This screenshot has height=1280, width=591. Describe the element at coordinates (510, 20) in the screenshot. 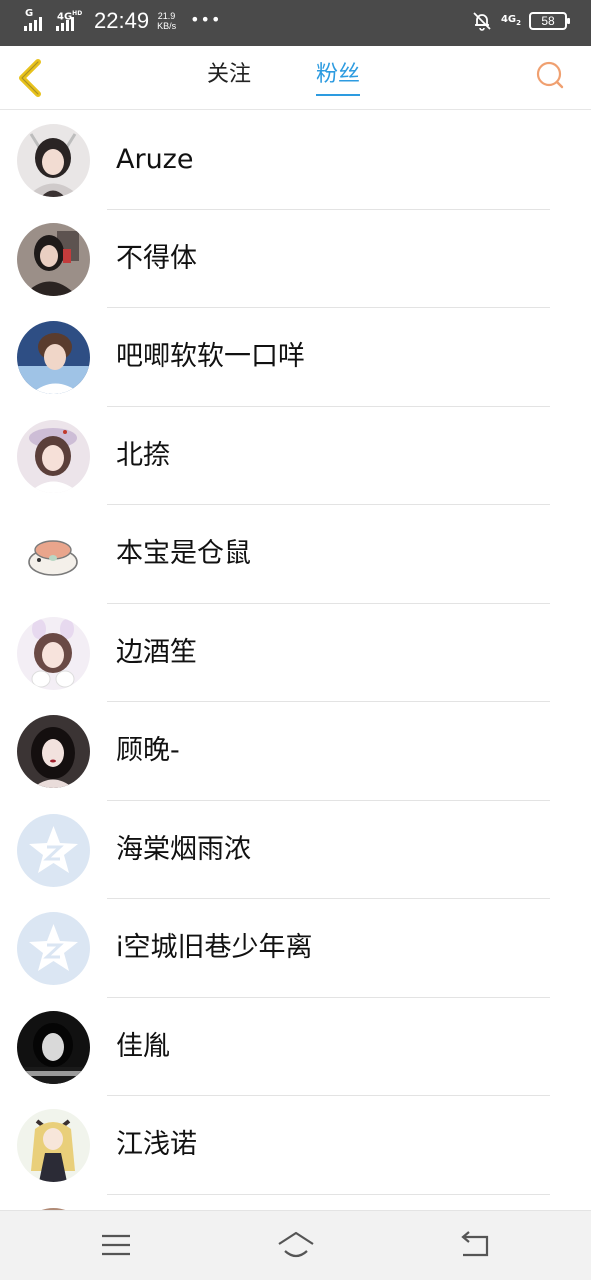

I see `network-4g-indicator: 4G2` at that location.